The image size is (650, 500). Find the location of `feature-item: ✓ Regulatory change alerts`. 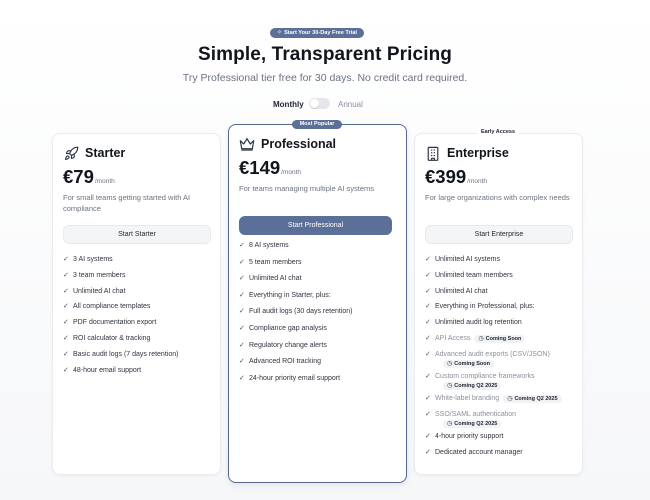

feature-item: ✓ Regulatory change alerts is located at coordinates (296, 345).